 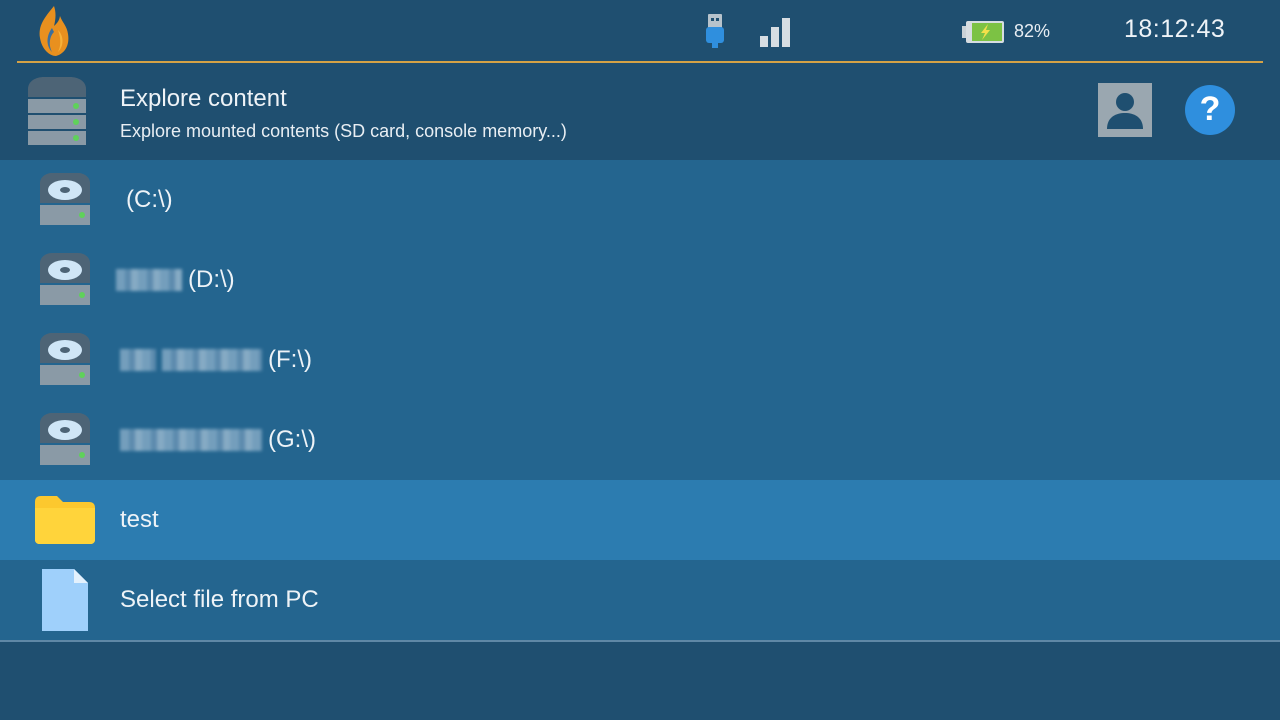 I want to click on list-item-select-file-from-pc: Select file from PC, so click(x=640, y=600).